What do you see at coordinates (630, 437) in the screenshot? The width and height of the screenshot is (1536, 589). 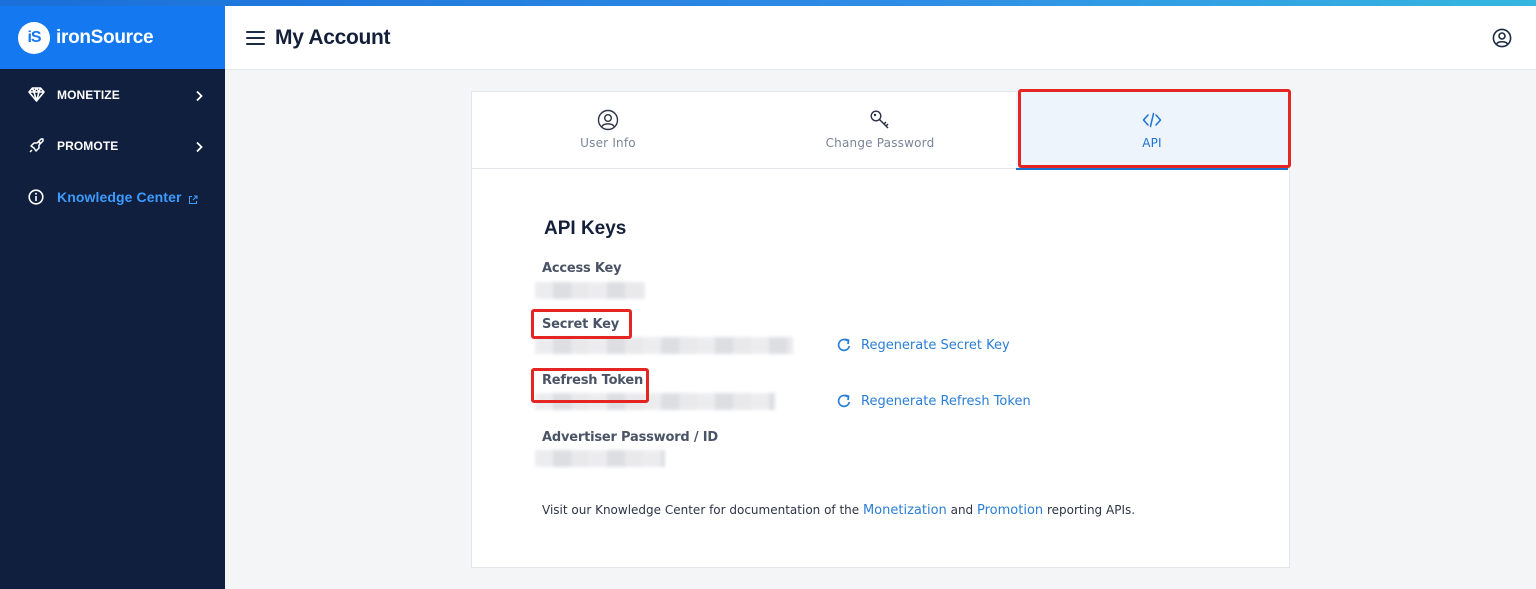 I see `advertiser-id-label: Advertiser Password / ID` at bounding box center [630, 437].